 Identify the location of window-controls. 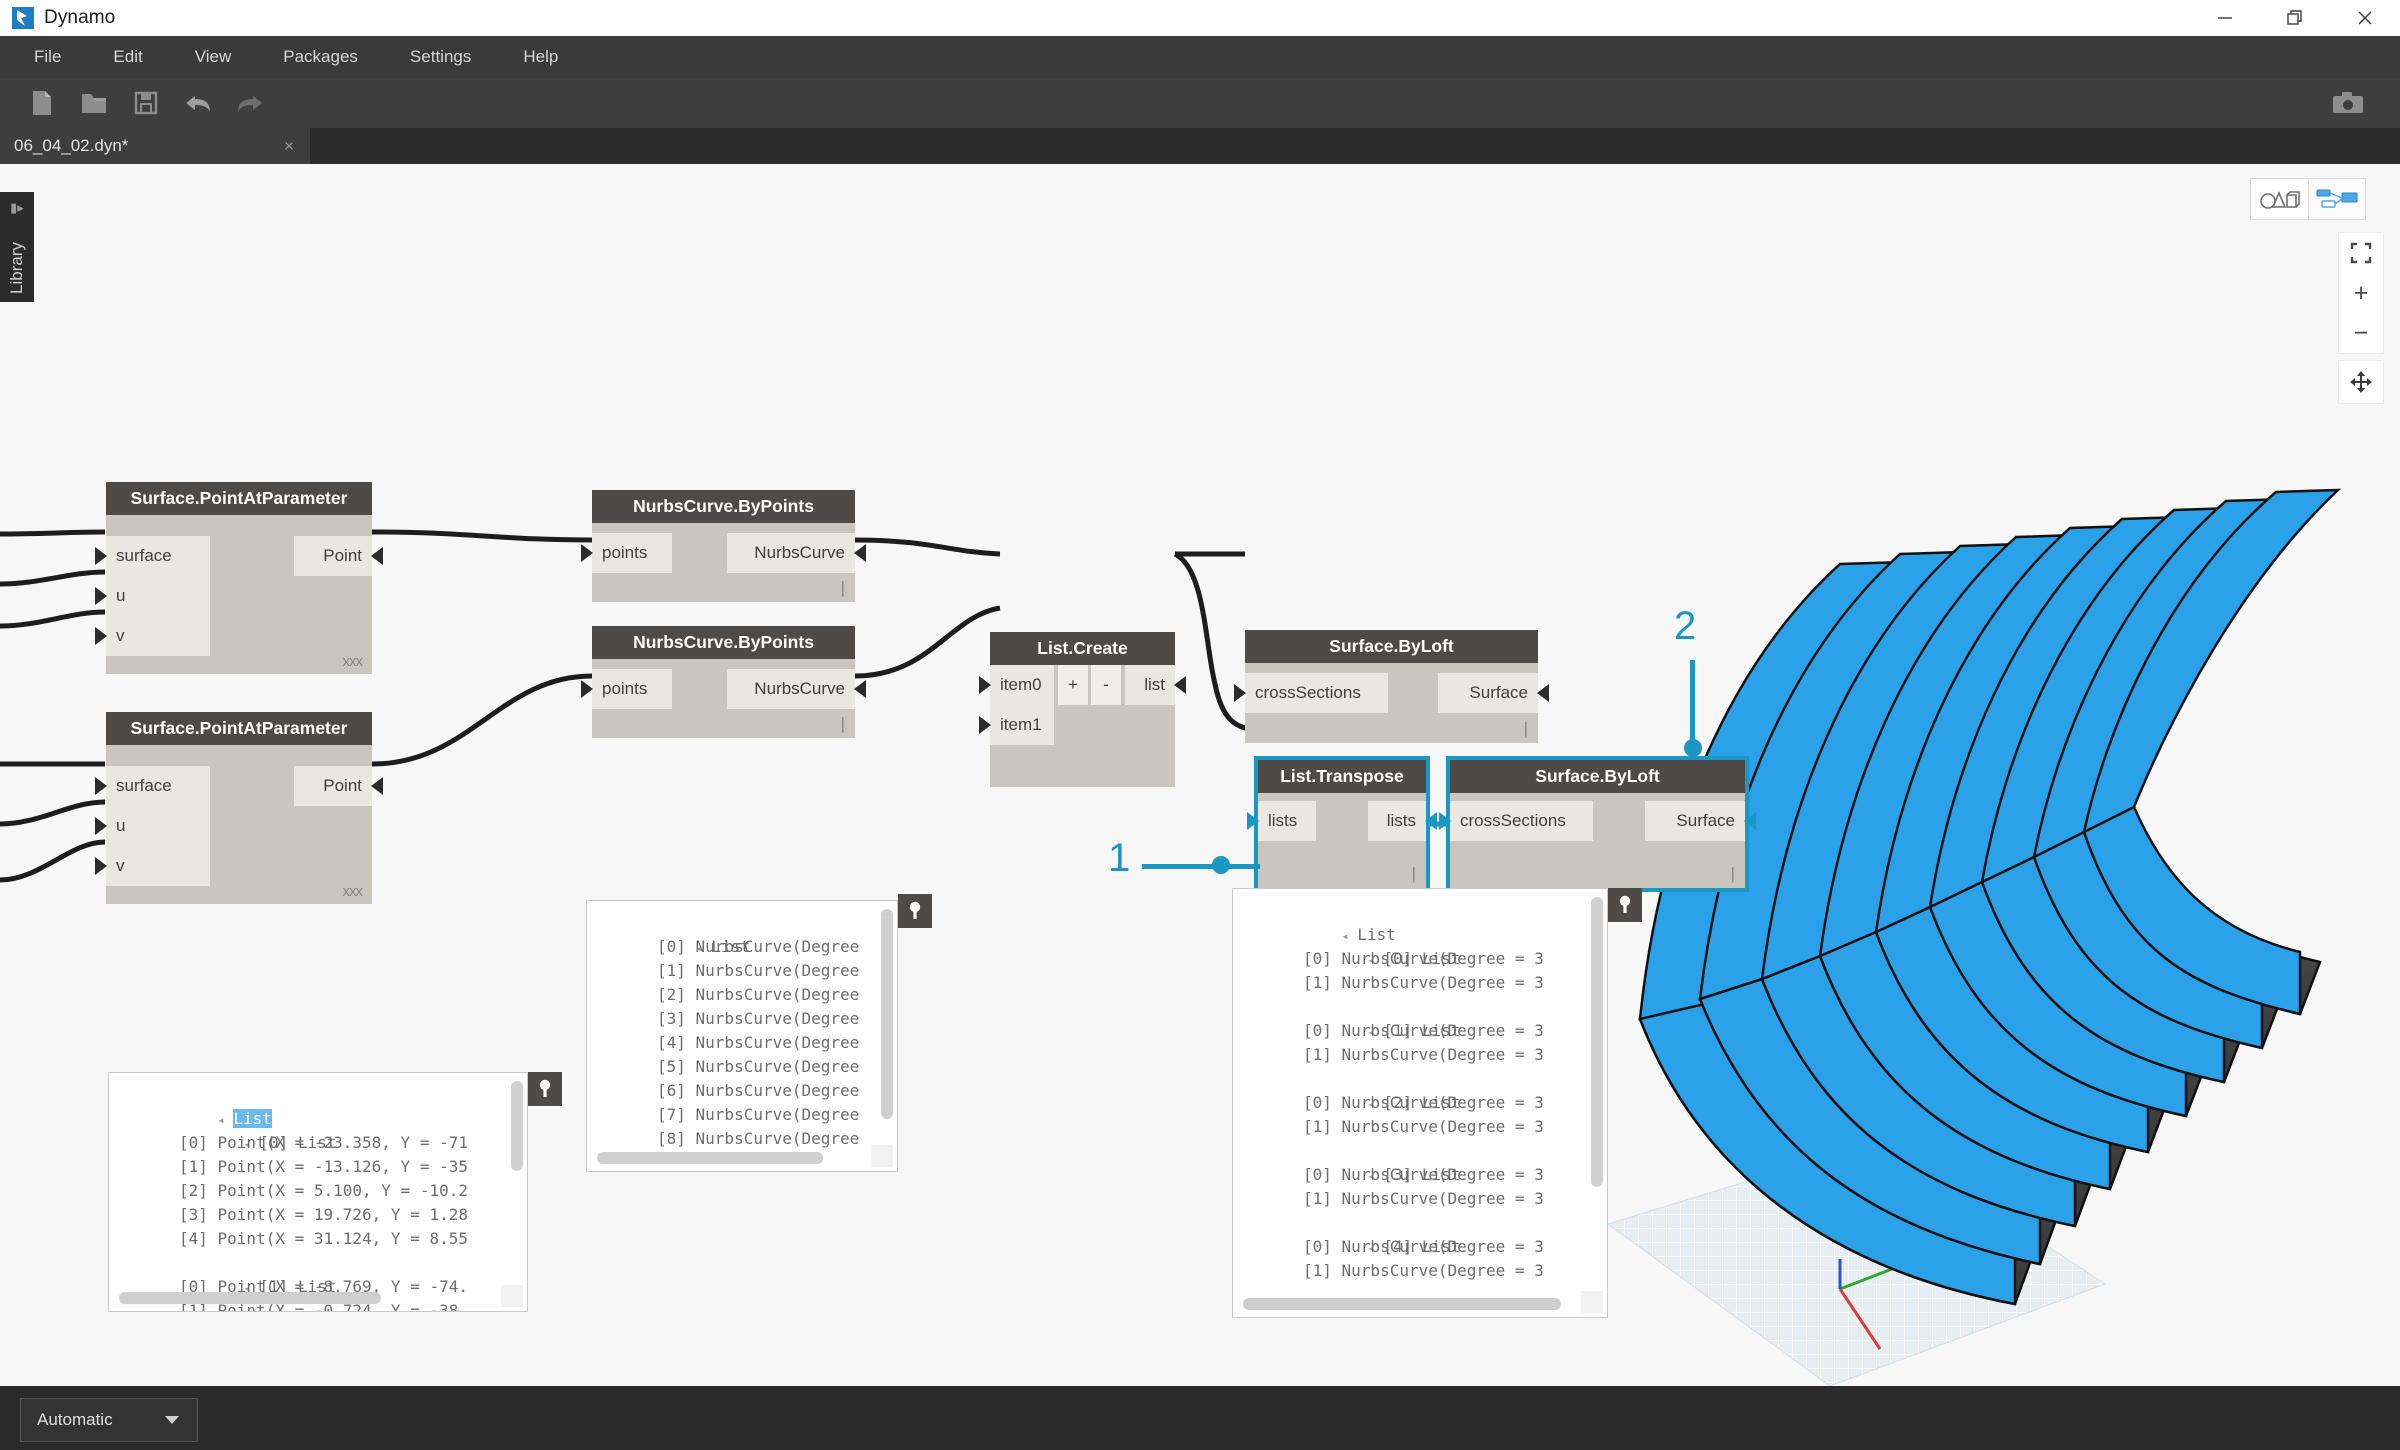
(2295, 18).